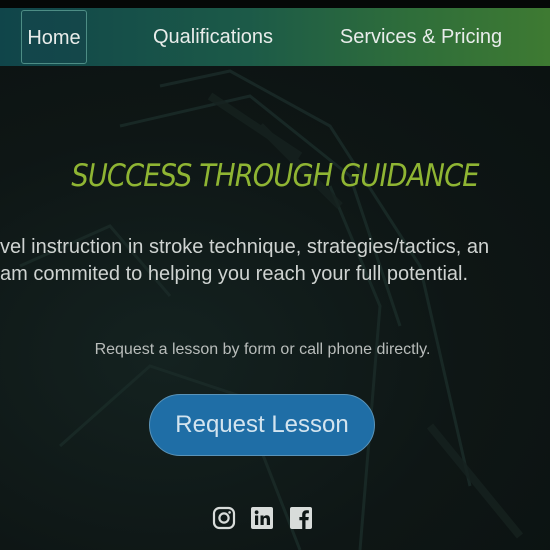  What do you see at coordinates (262, 425) in the screenshot?
I see `request-lesson-button: Request Lesson` at bounding box center [262, 425].